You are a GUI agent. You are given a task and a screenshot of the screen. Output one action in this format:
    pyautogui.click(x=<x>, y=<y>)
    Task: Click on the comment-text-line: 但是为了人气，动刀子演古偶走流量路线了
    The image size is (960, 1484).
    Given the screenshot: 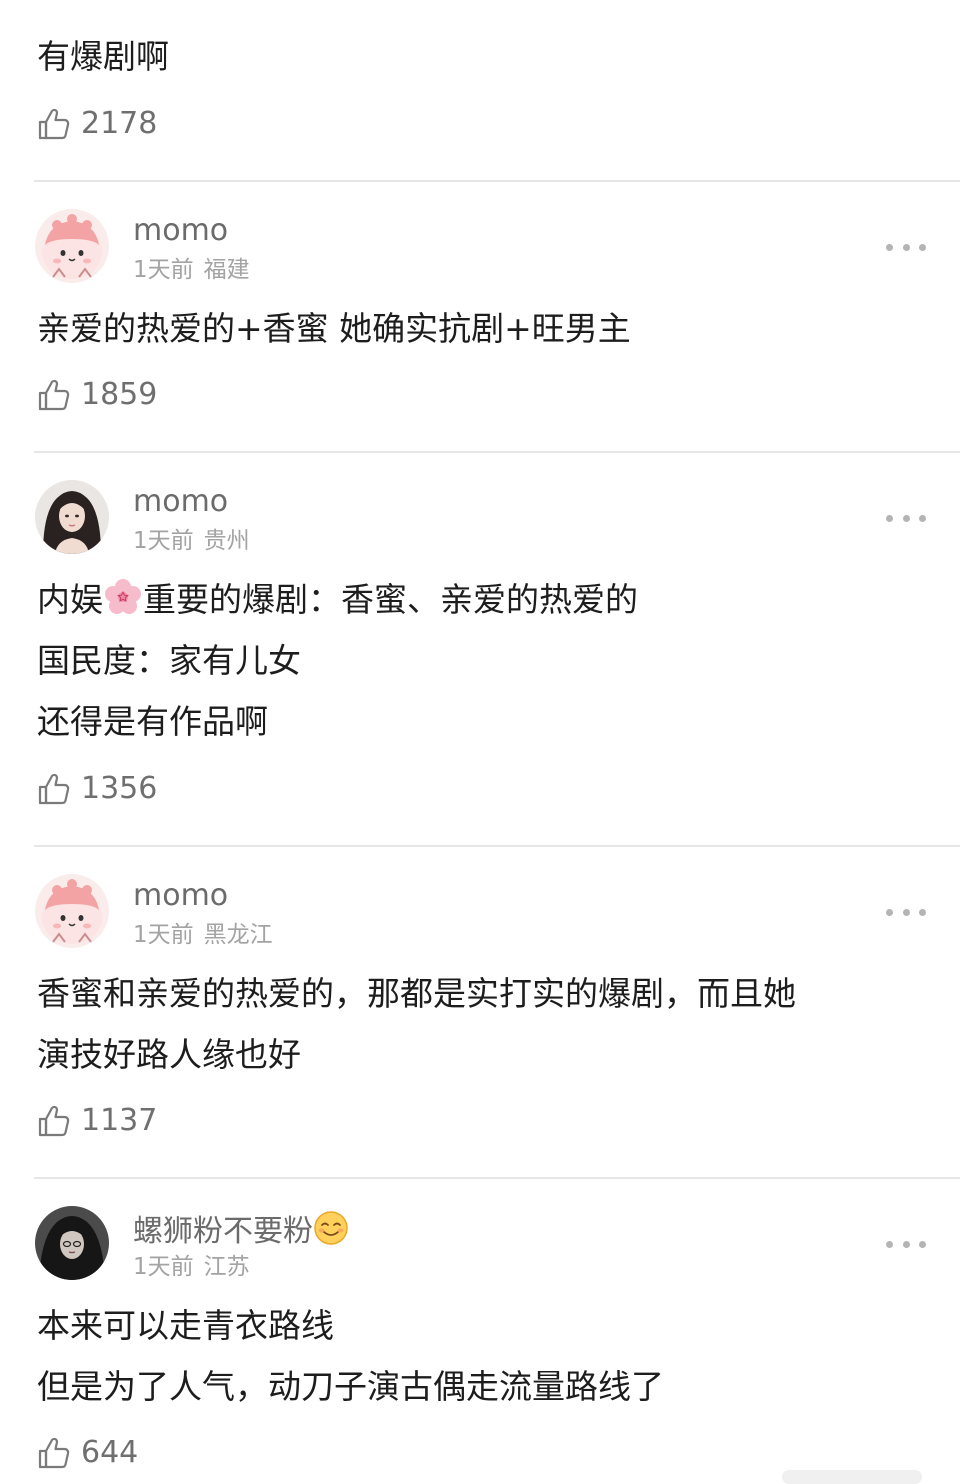 What is the action you would take?
    pyautogui.click(x=350, y=1386)
    